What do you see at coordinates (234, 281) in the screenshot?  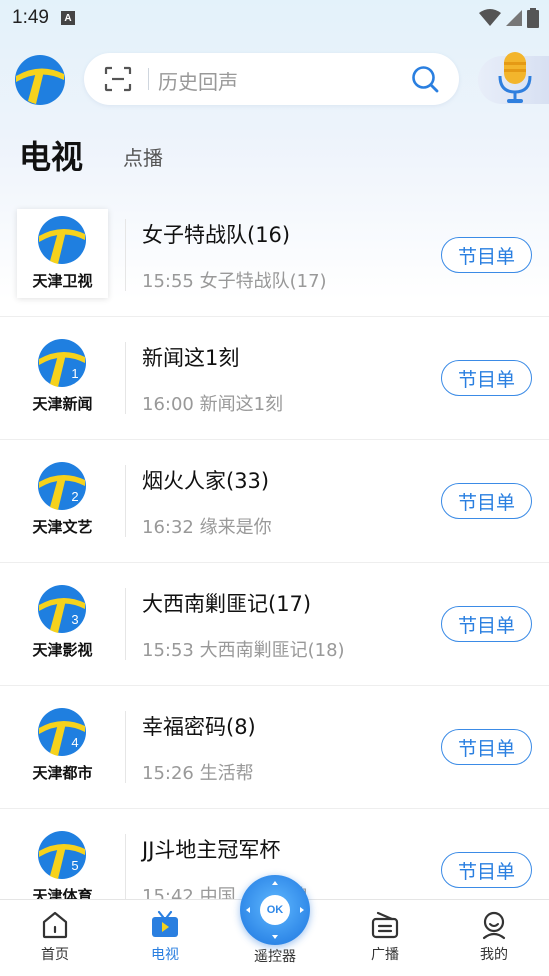 I see `next-program: 15:55 女子特战队(17)` at bounding box center [234, 281].